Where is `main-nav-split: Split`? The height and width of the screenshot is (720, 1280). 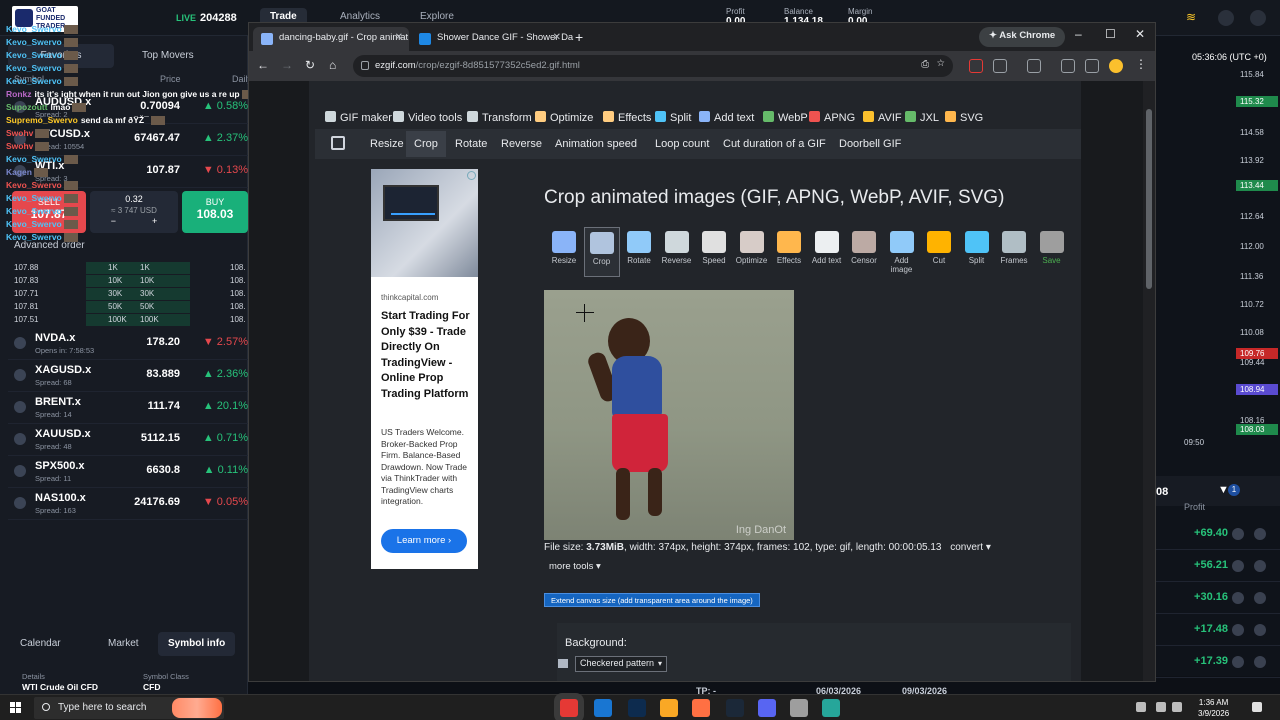
main-nav-split: Split is located at coordinates (673, 117).